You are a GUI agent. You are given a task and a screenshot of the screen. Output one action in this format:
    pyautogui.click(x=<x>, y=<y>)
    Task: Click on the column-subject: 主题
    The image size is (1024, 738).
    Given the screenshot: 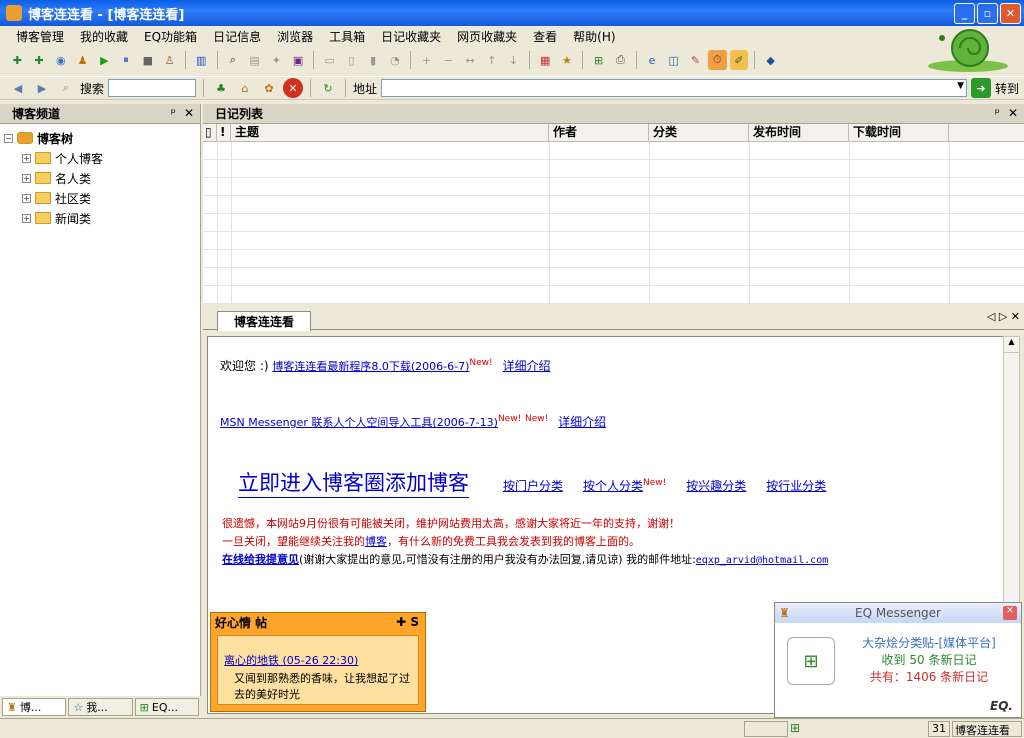 What is the action you would take?
    pyautogui.click(x=390, y=132)
    